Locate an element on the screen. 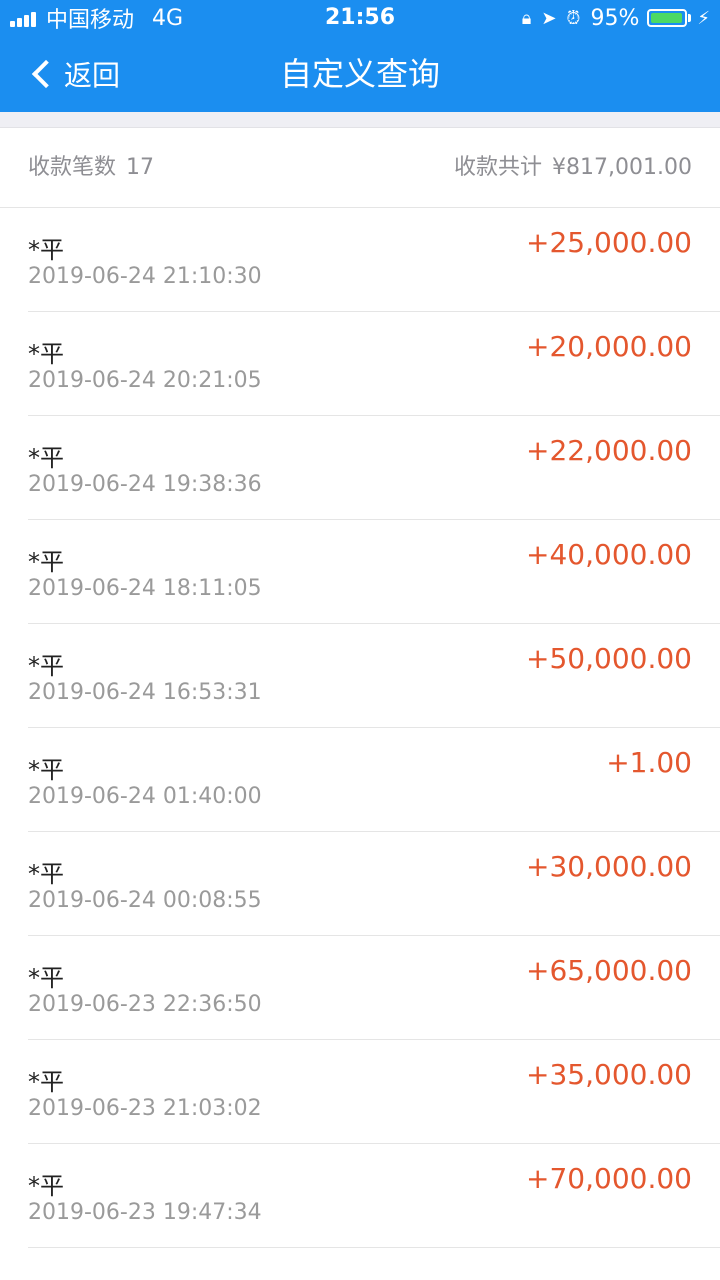  transaction-time: 2019-06-23 19:47:34 is located at coordinates (145, 1212).